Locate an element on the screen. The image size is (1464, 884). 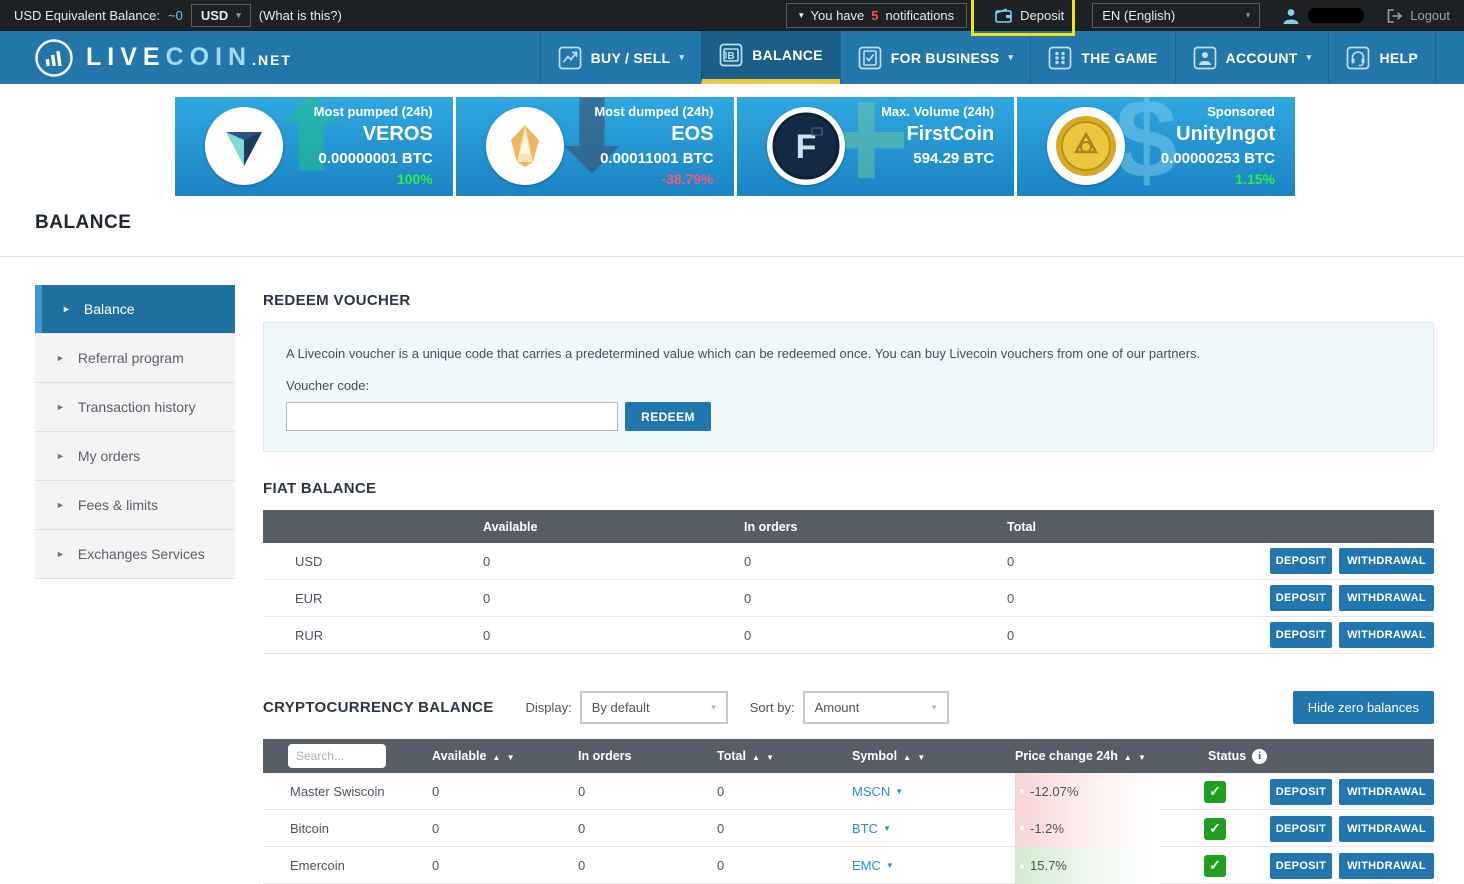
banner-coin-name: FirstCoin is located at coordinates (950, 134).